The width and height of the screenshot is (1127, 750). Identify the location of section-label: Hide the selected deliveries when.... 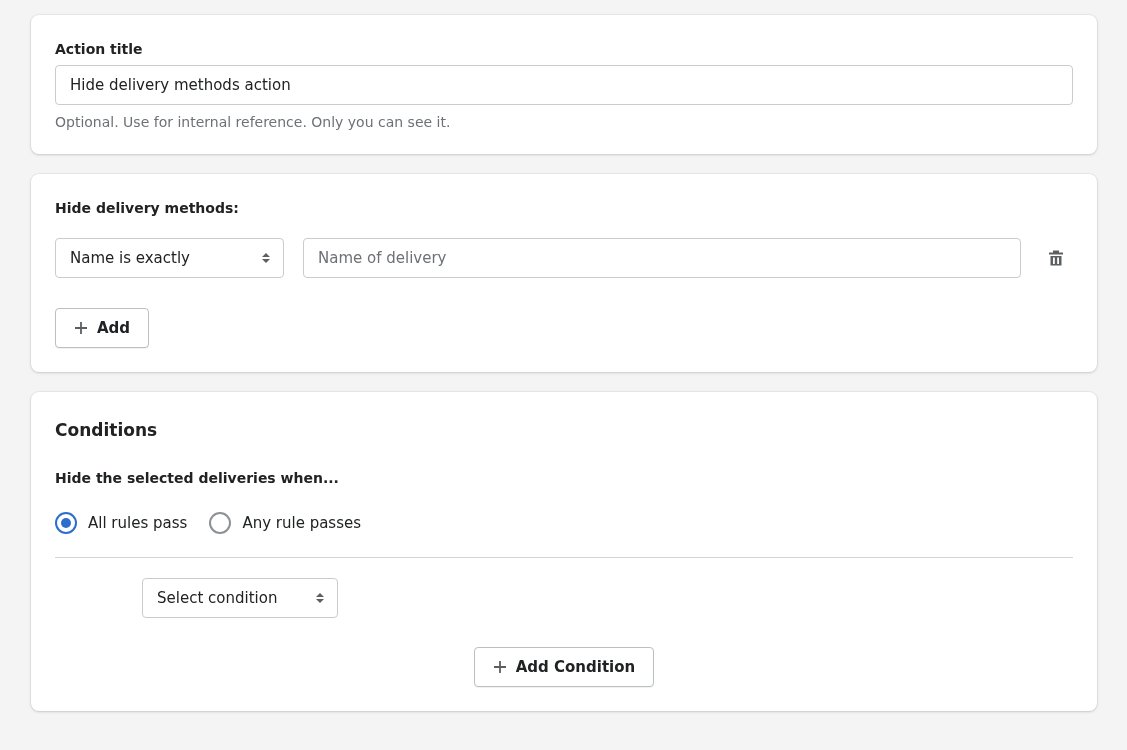
(197, 478).